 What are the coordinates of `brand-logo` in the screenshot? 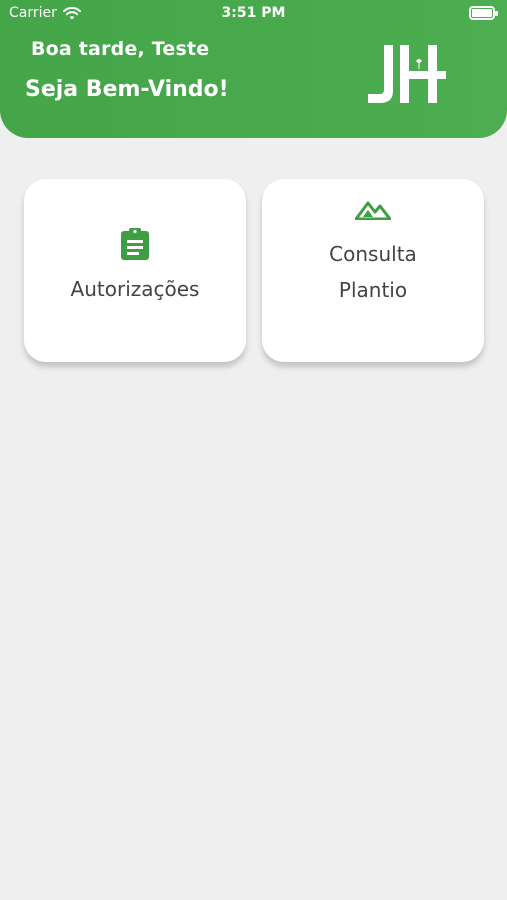 It's located at (406, 74).